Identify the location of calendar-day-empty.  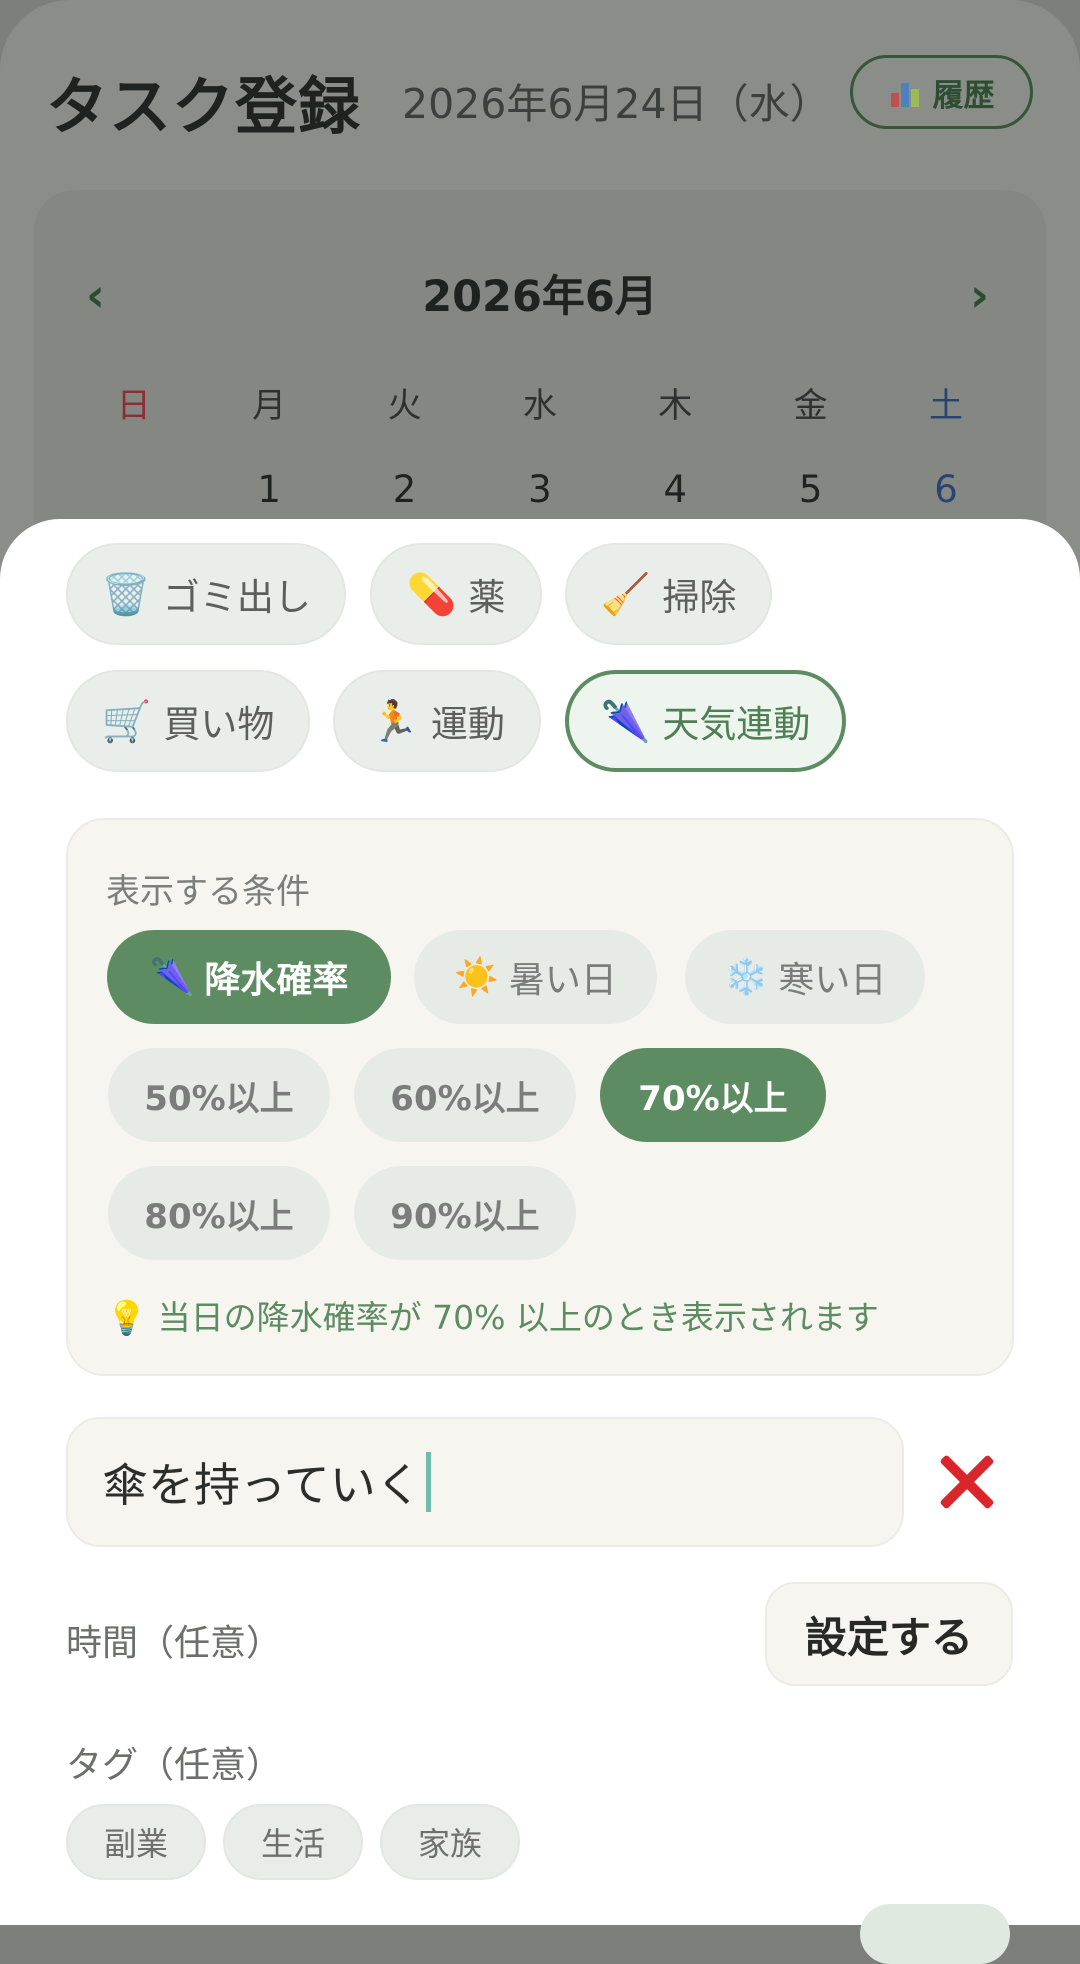
(133, 489).